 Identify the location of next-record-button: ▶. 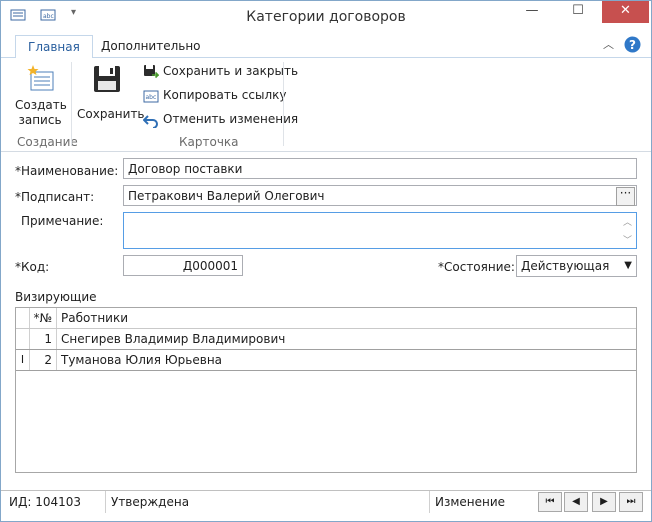
(604, 502).